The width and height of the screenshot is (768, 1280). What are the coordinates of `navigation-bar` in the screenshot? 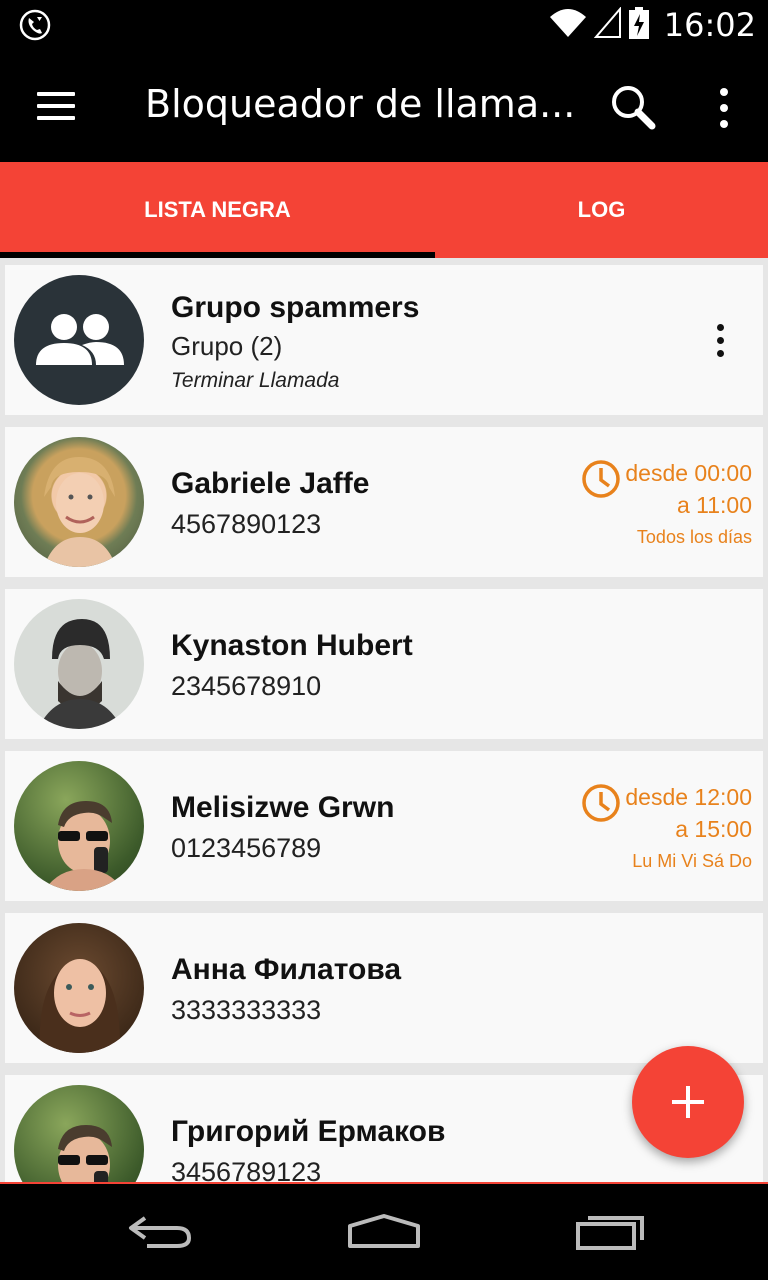 It's located at (384, 1232).